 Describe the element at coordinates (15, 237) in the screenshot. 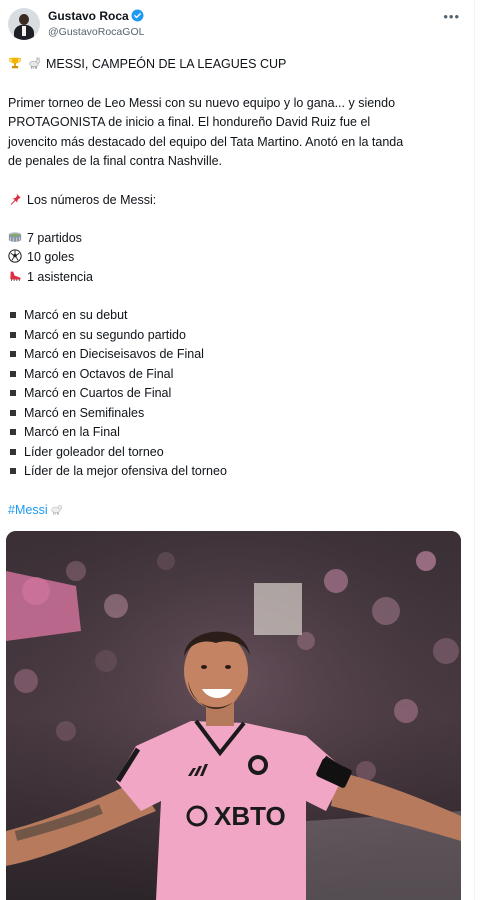

I see `stadium-icon` at that location.